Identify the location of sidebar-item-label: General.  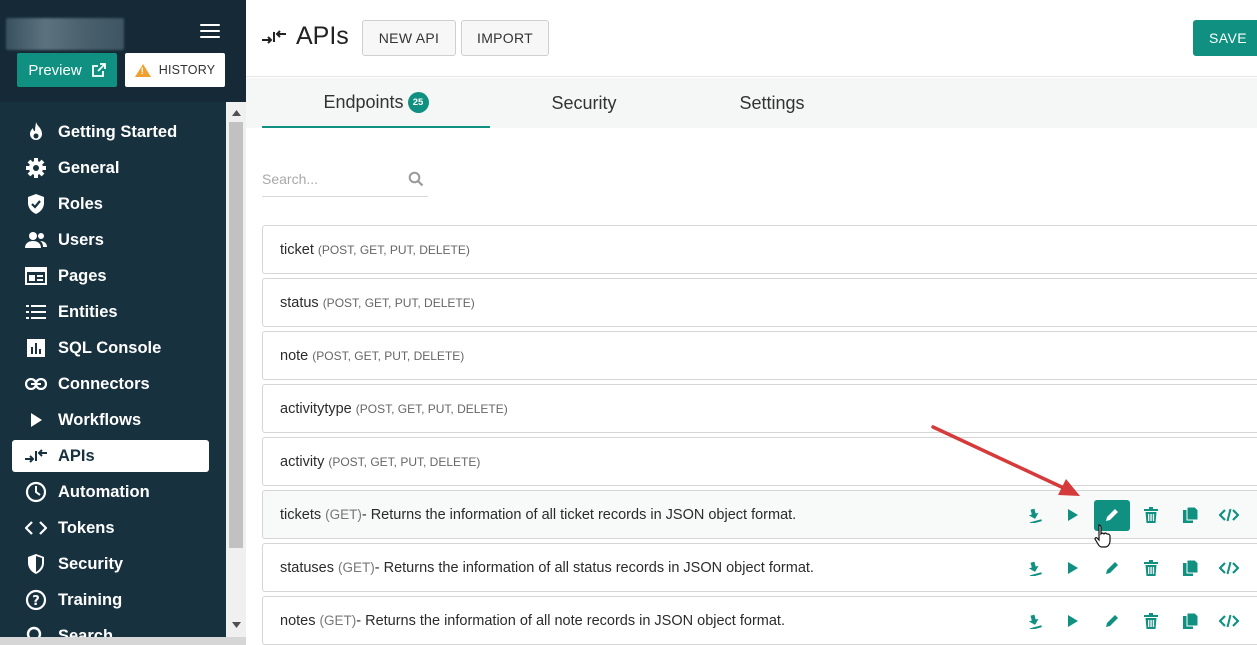
(89, 167).